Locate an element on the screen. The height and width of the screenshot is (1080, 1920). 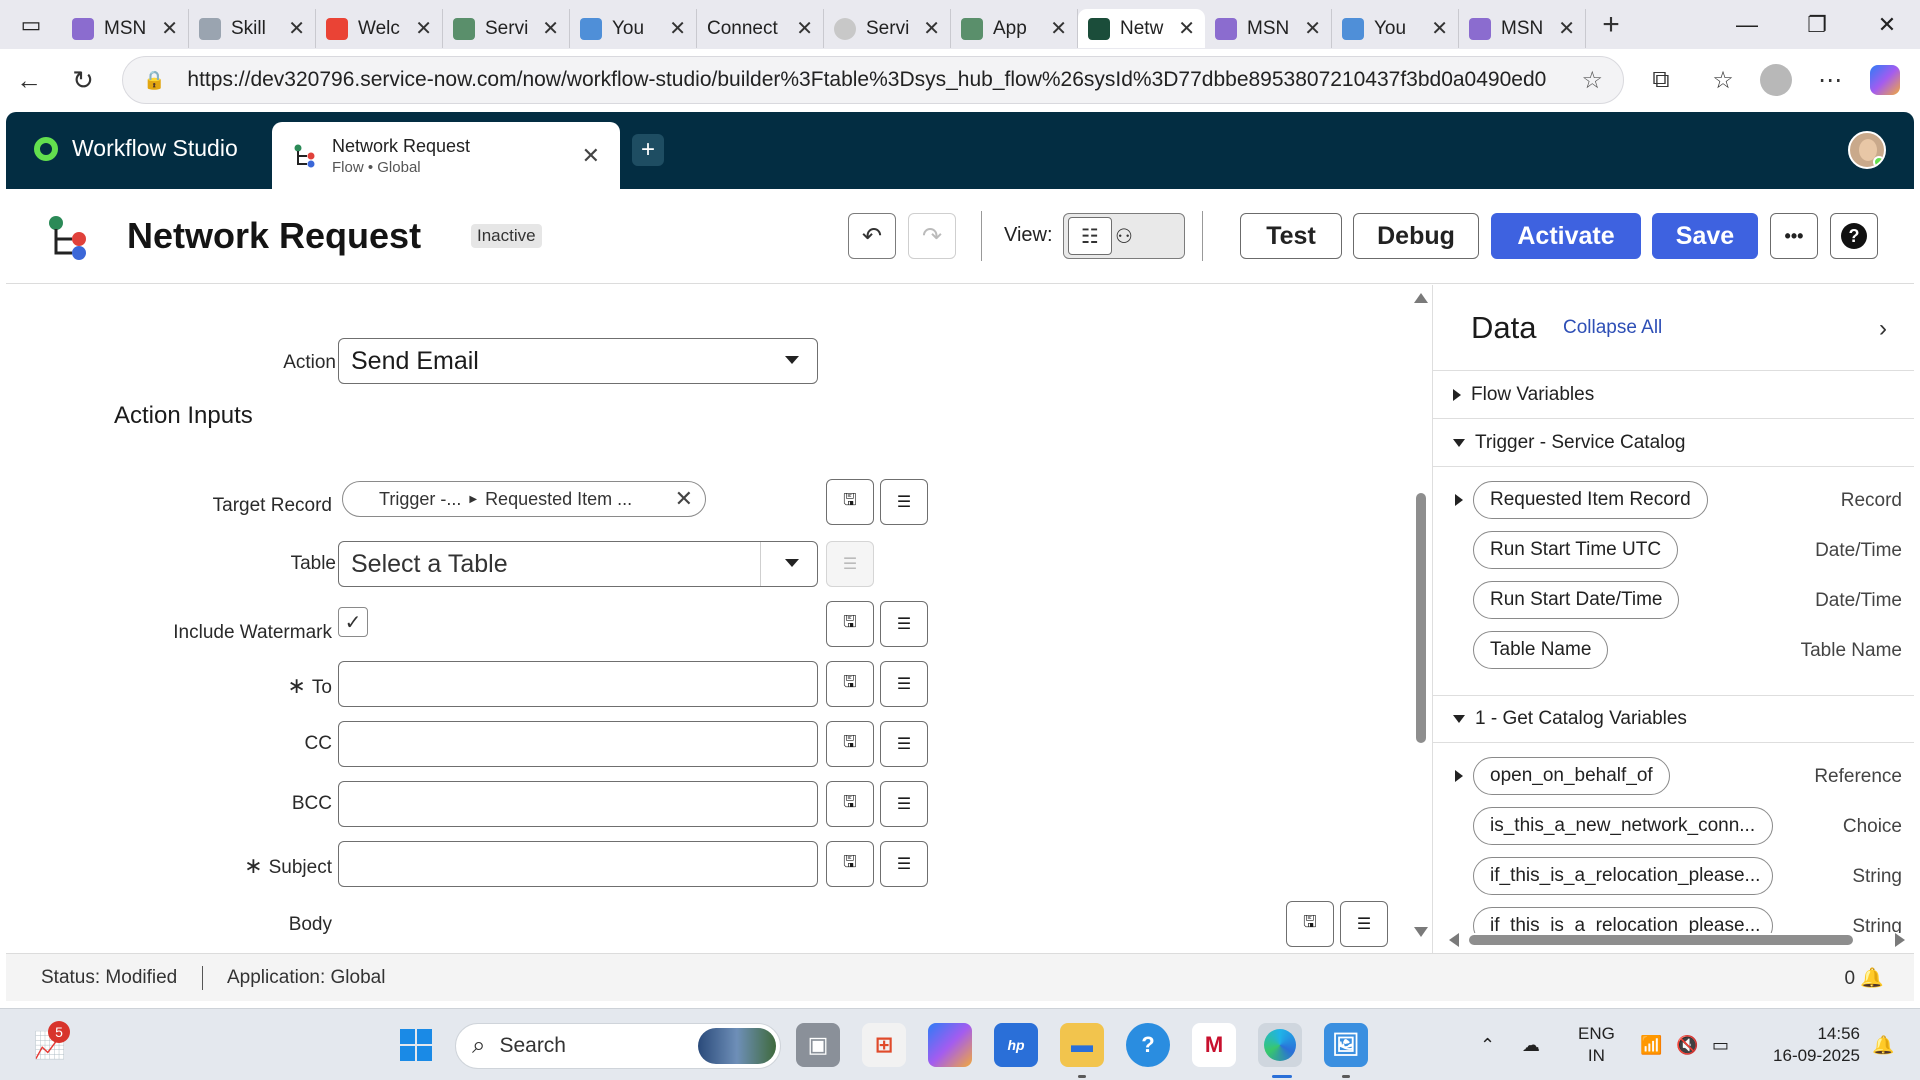
data-pill: Run Start Time UTC is located at coordinates (1576, 550).